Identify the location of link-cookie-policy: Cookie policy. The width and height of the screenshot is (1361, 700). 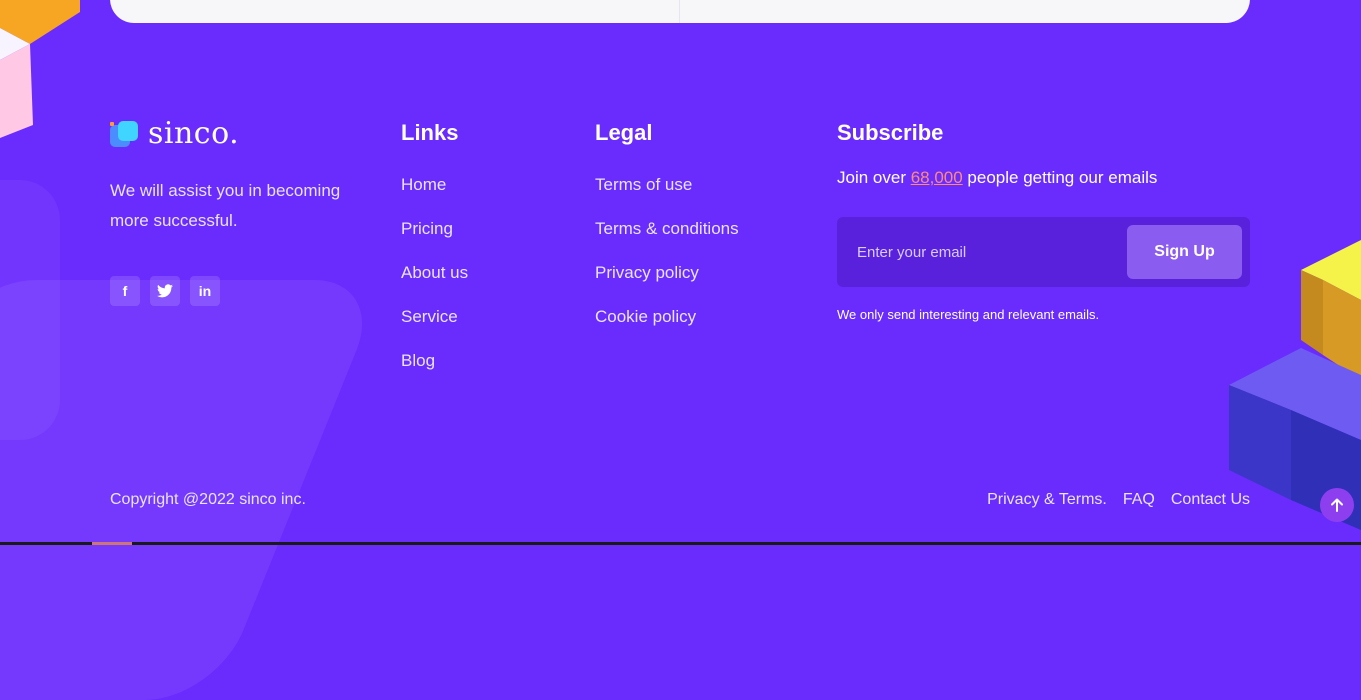
(667, 329).